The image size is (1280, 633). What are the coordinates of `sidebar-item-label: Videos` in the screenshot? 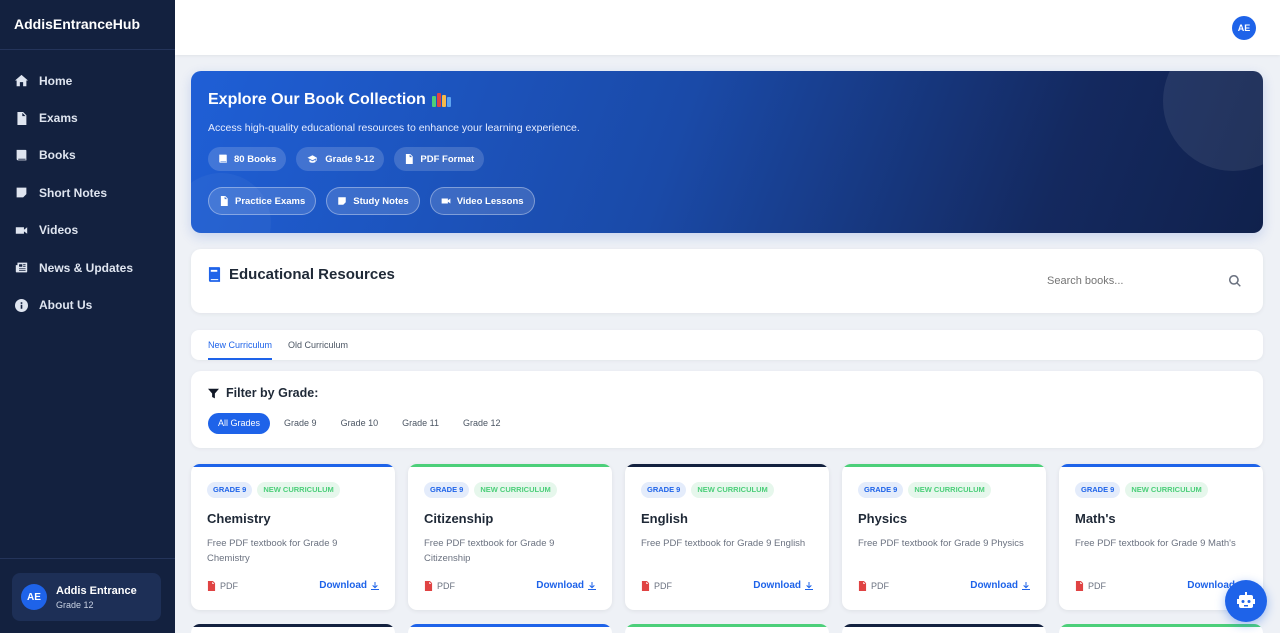 It's located at (59, 230).